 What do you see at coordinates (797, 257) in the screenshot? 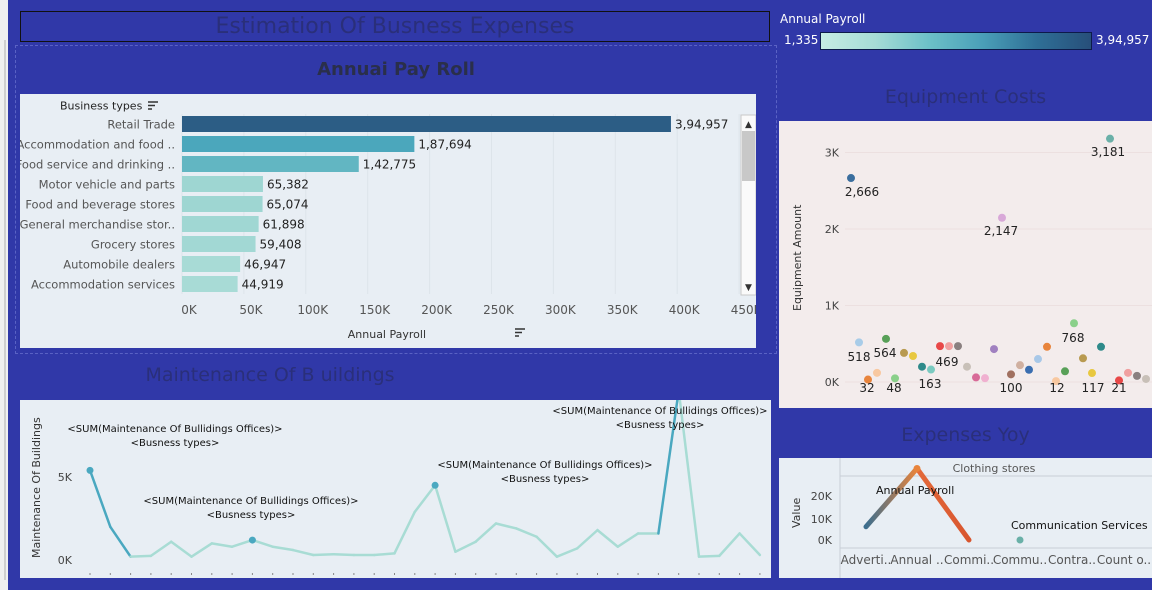
I see `equipment-y-title: Equipment Amount` at bounding box center [797, 257].